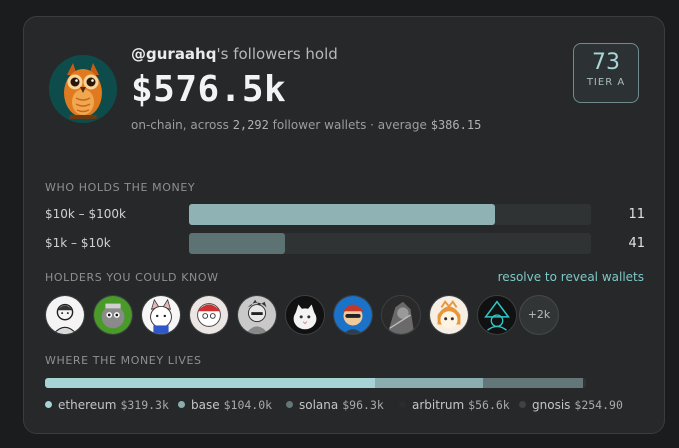  What do you see at coordinates (636, 243) in the screenshot?
I see `holder-count: 41` at bounding box center [636, 243].